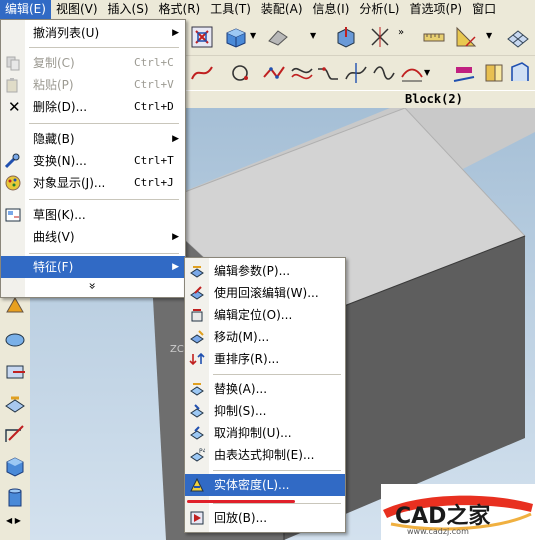 The height and width of the screenshot is (540, 535). What do you see at coordinates (282, 9) in the screenshot?
I see `menu-assembly: 装配(A)` at bounding box center [282, 9].